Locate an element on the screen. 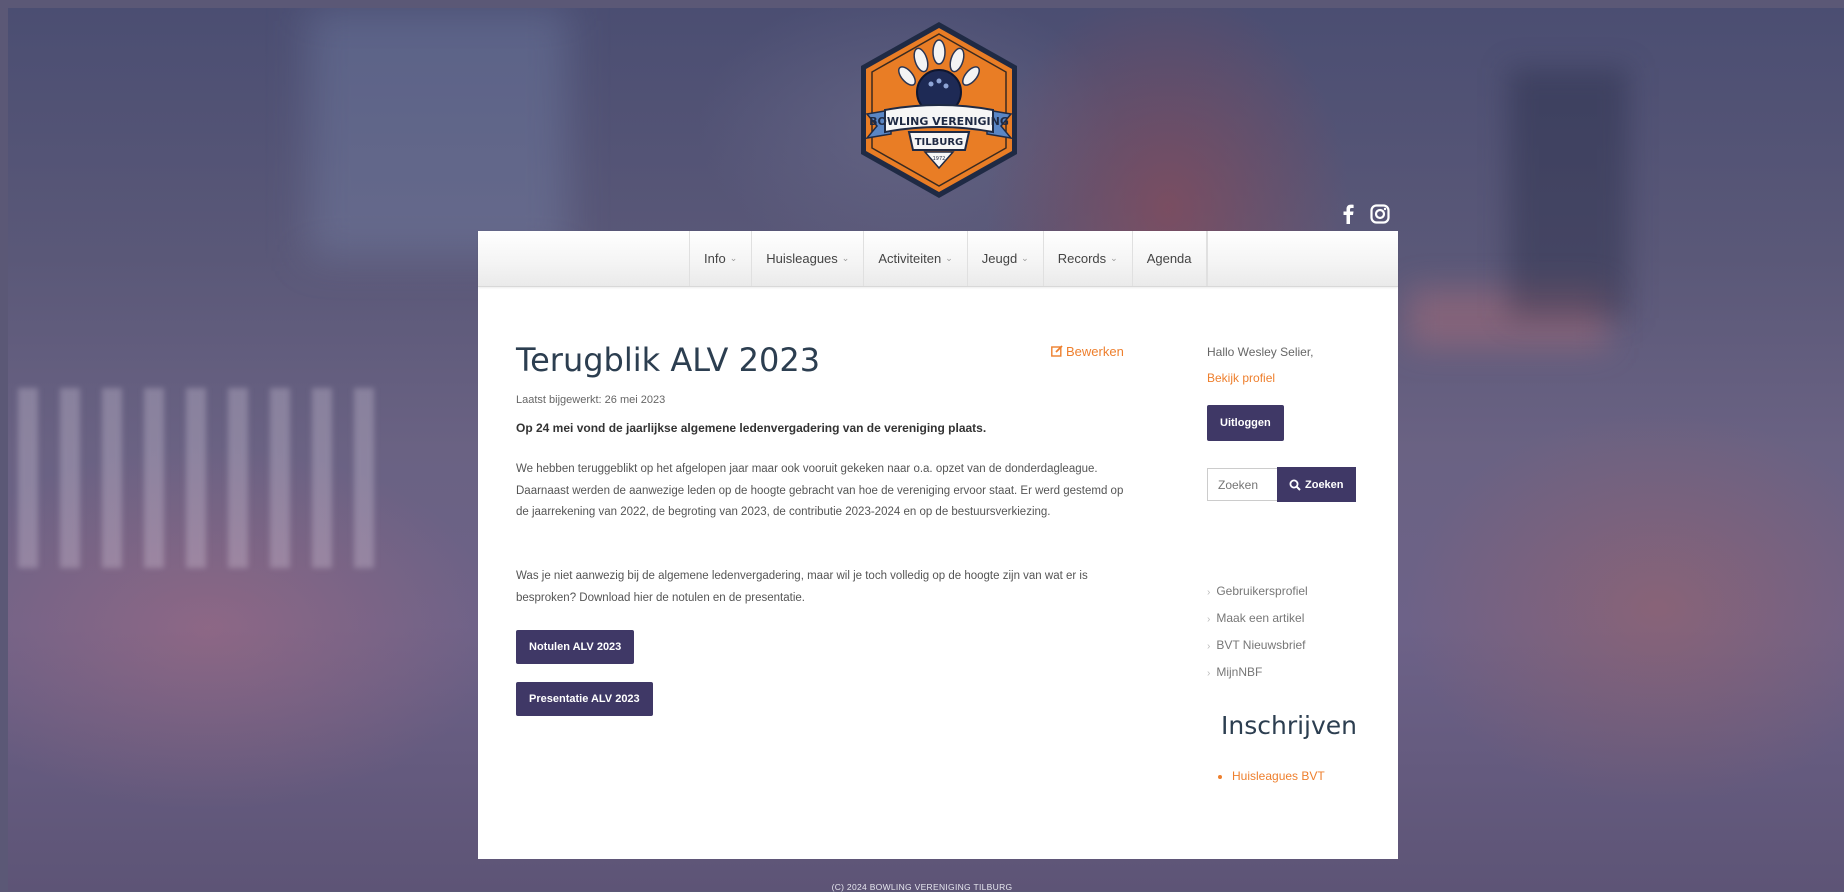 The width and height of the screenshot is (1844, 892). page-title: Terugblik ALV 2023 is located at coordinates (668, 360).